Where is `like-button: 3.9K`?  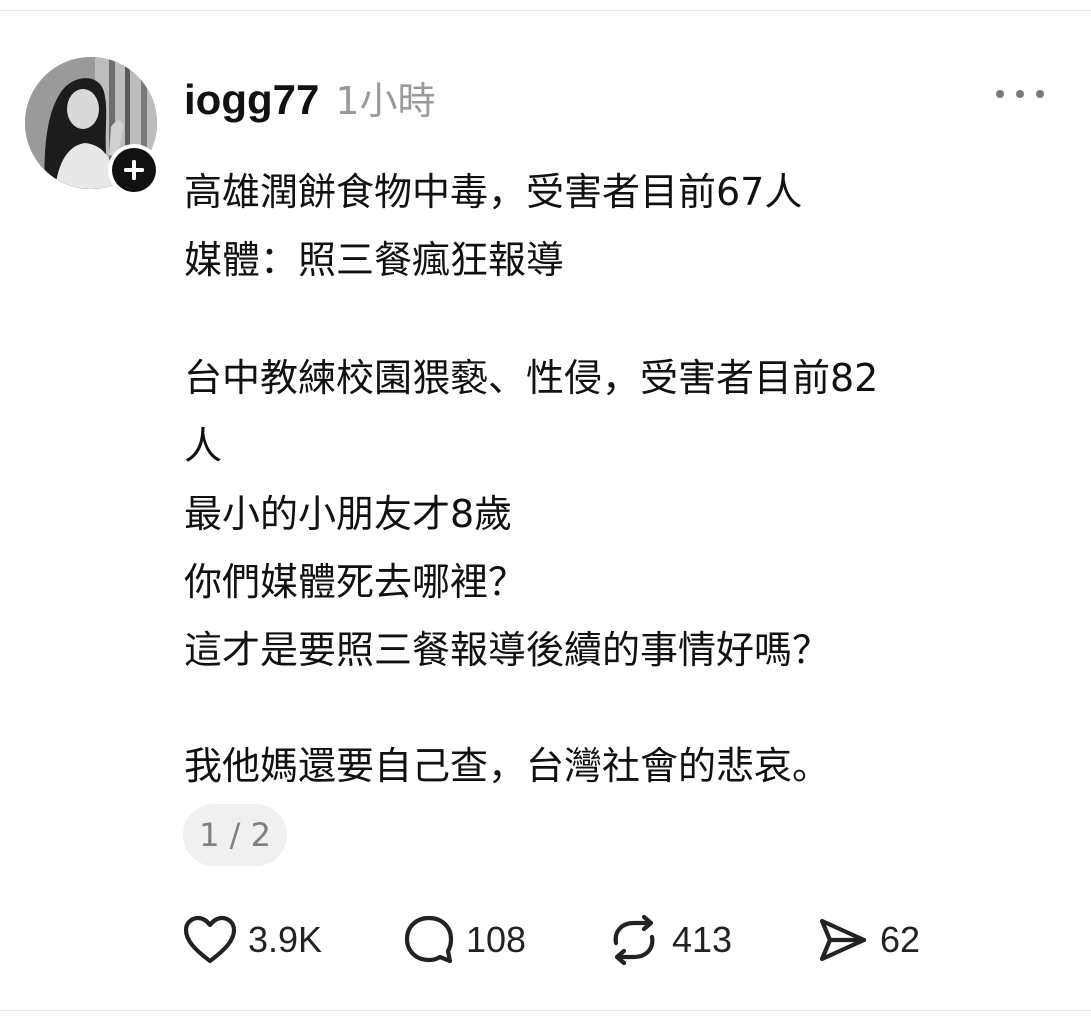 like-button: 3.9K is located at coordinates (252, 940).